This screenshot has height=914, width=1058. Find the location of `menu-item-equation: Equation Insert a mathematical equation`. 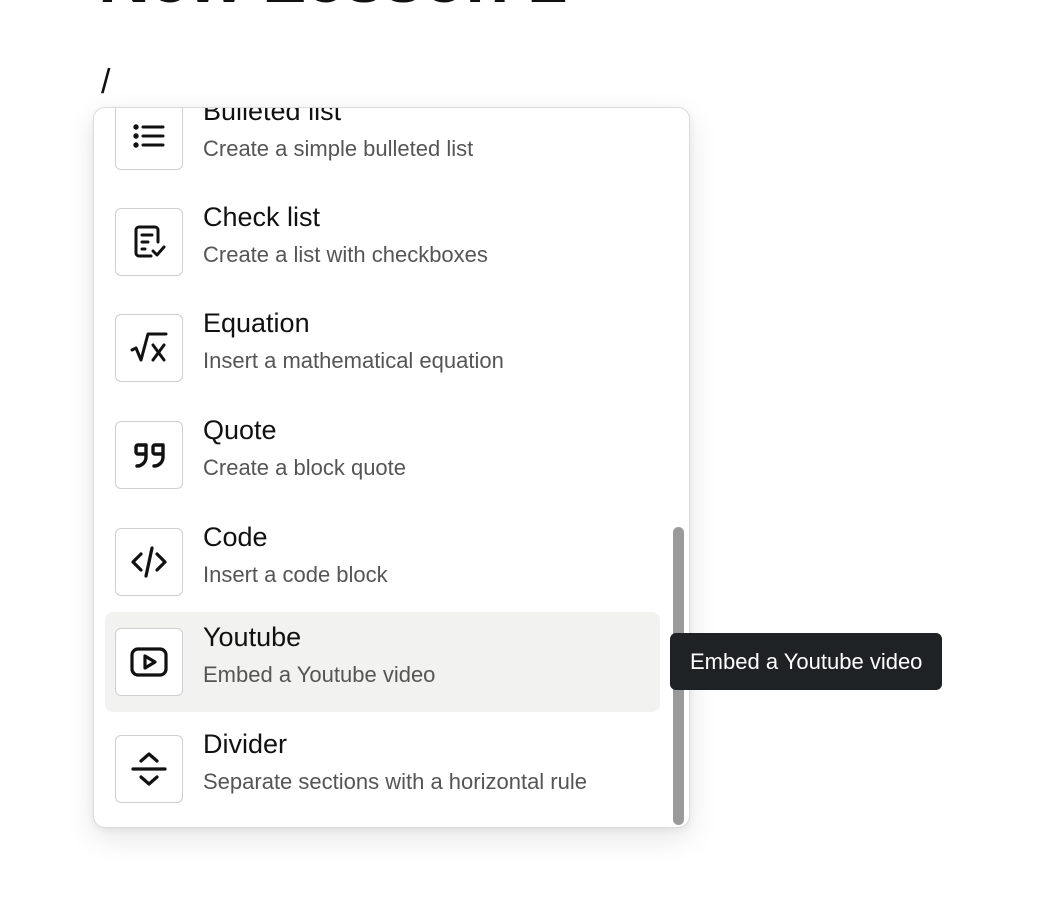

menu-item-equation: Equation Insert a mathematical equation is located at coordinates (382, 348).